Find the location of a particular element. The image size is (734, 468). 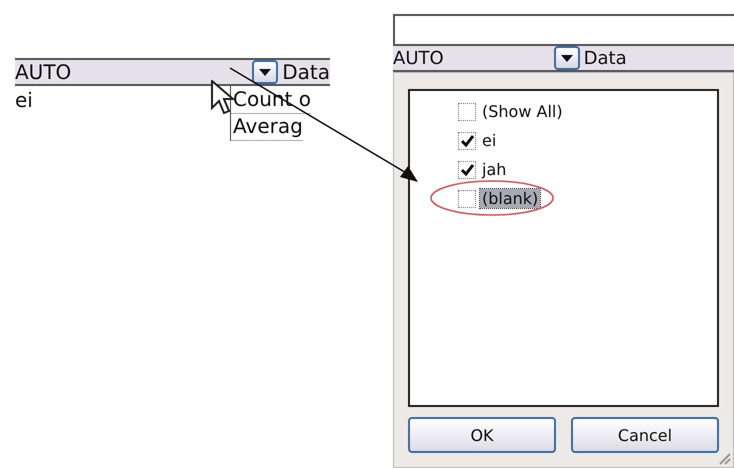

filter-item: ei is located at coordinates (489, 140).